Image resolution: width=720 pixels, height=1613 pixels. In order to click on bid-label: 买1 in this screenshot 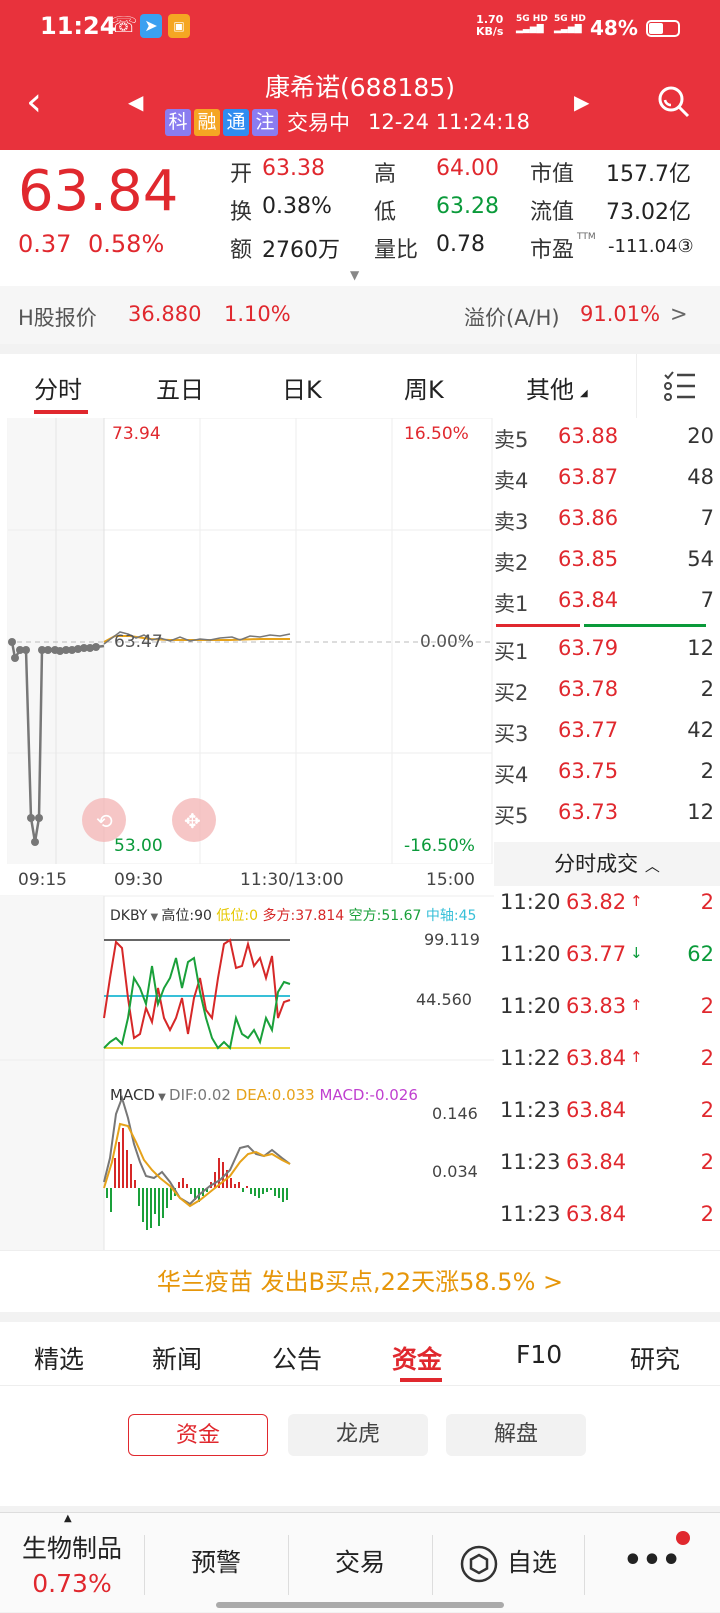, I will do `click(511, 652)`.